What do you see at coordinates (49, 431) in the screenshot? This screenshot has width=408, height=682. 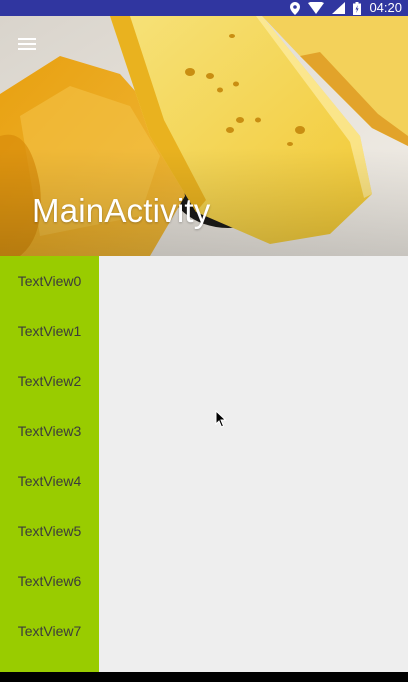 I see `list-item: TextView3` at bounding box center [49, 431].